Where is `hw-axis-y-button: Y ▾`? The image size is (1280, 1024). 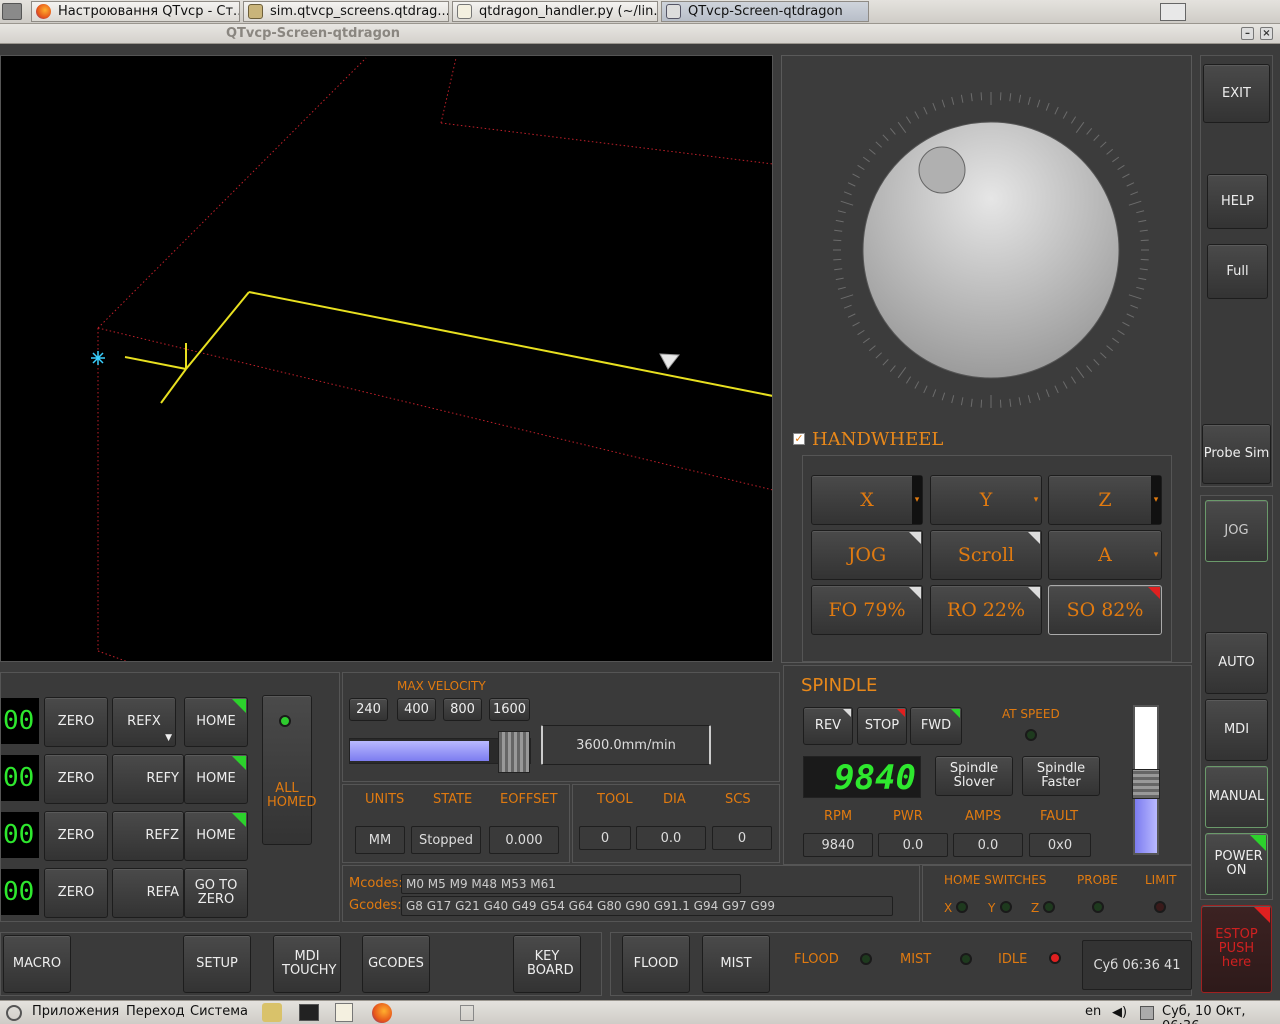
hw-axis-y-button: Y ▾ is located at coordinates (986, 500).